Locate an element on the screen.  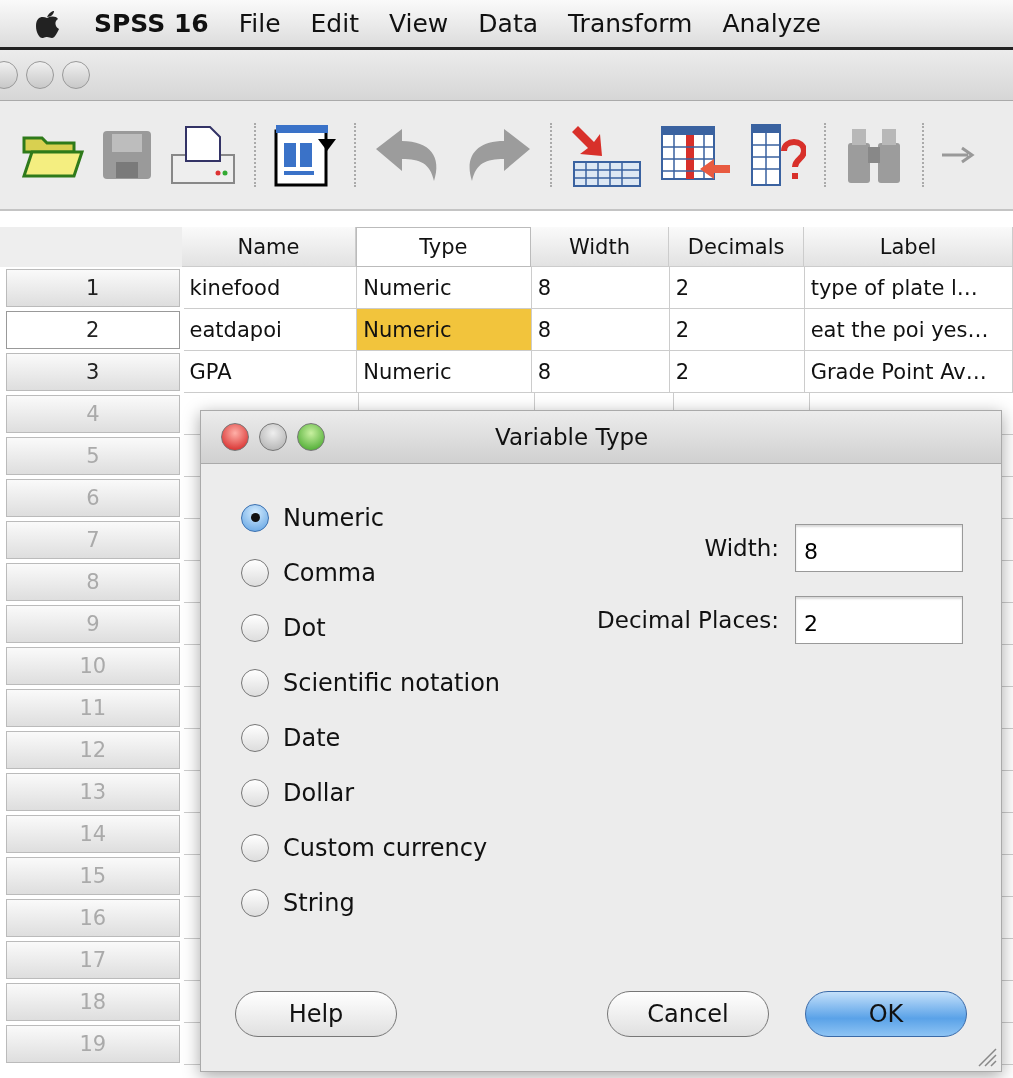
variables-help-icon is located at coordinates (778, 155).